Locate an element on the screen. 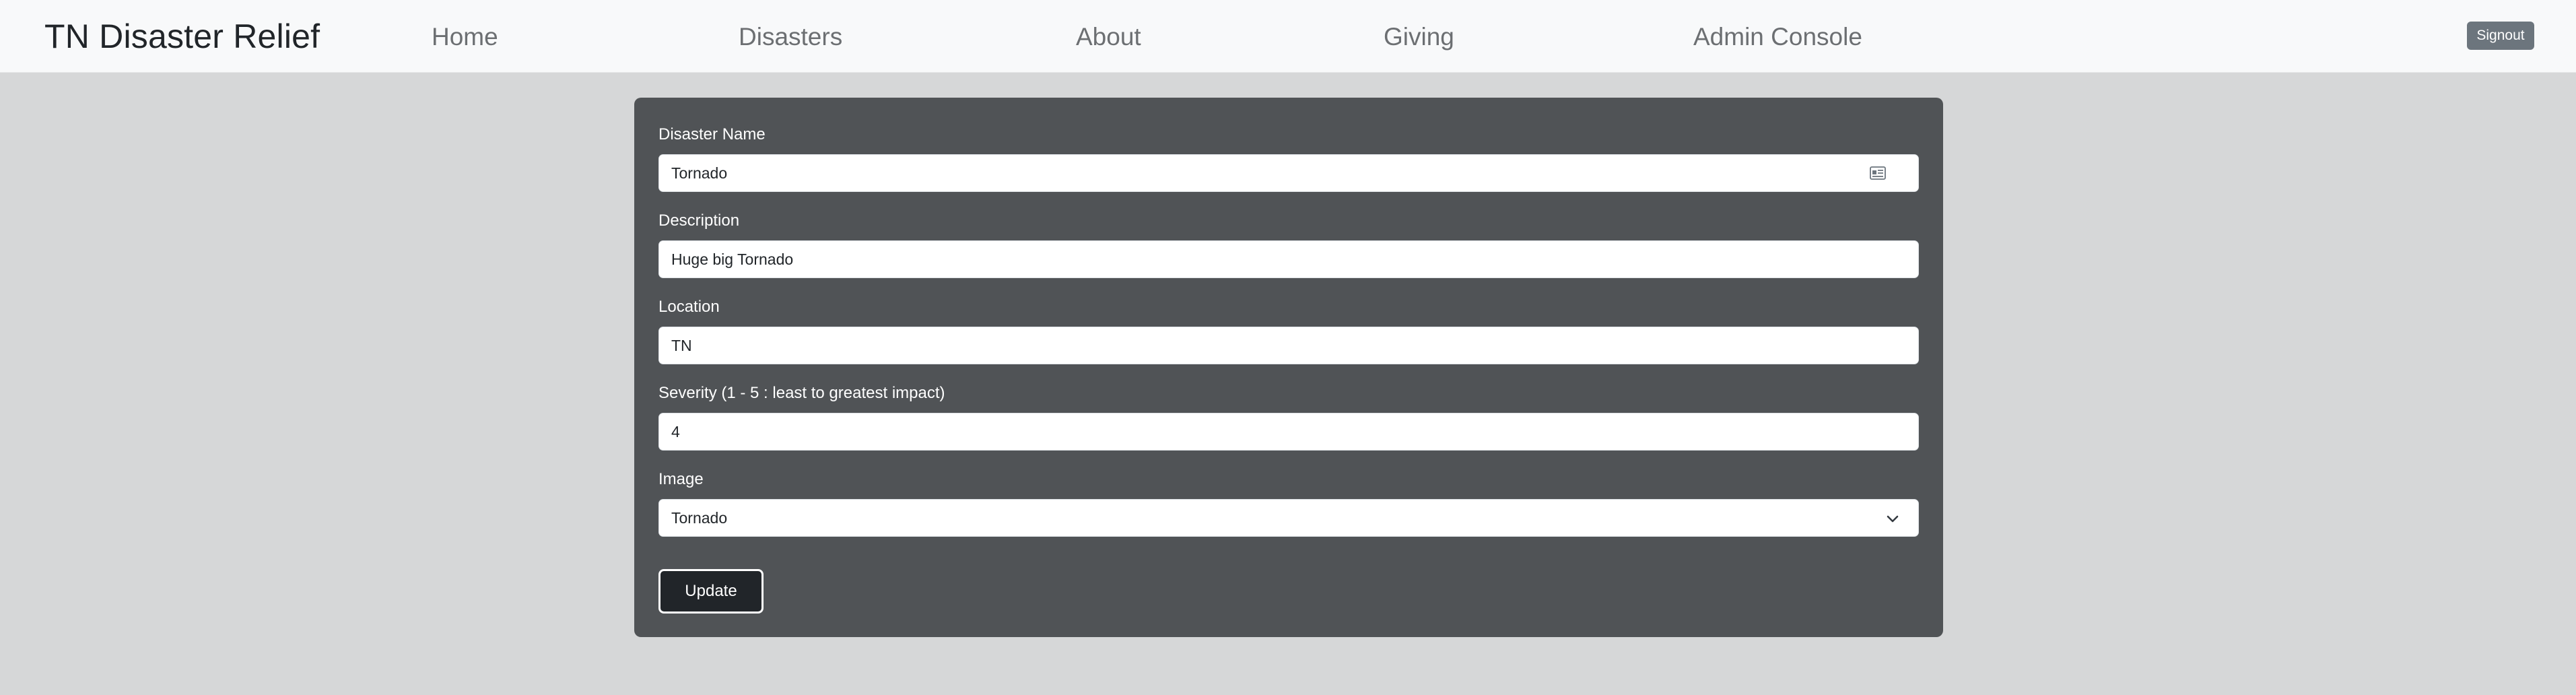 The height and width of the screenshot is (695, 2576). nav-link-about: About is located at coordinates (1108, 37).